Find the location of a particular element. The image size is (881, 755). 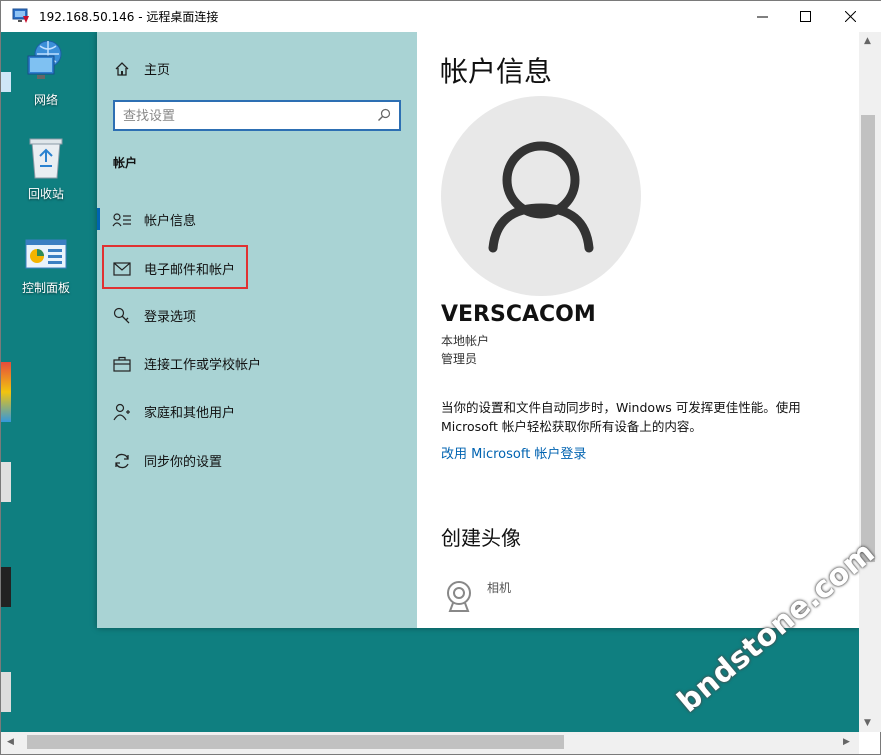

maximize-button is located at coordinates (805, 16).